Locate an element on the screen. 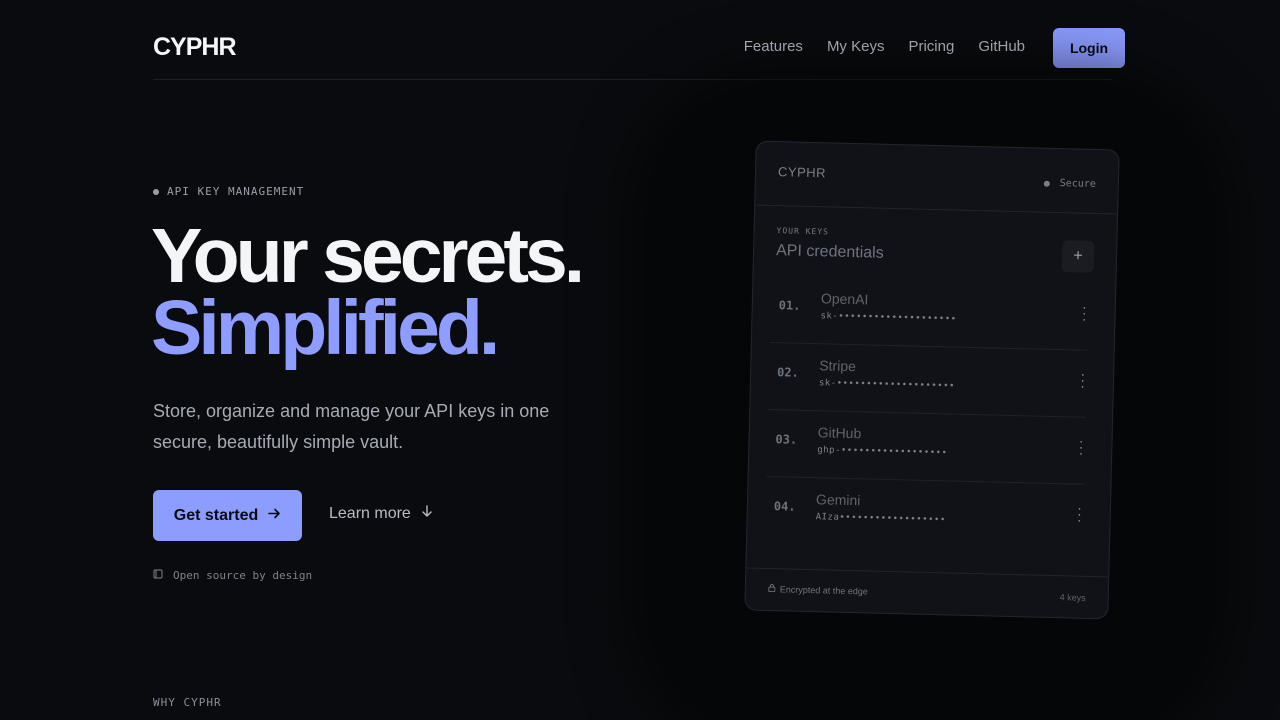 This screenshot has height=720, width=1280. key-value: ghp-•••••••••••••••••• is located at coordinates (882, 452).